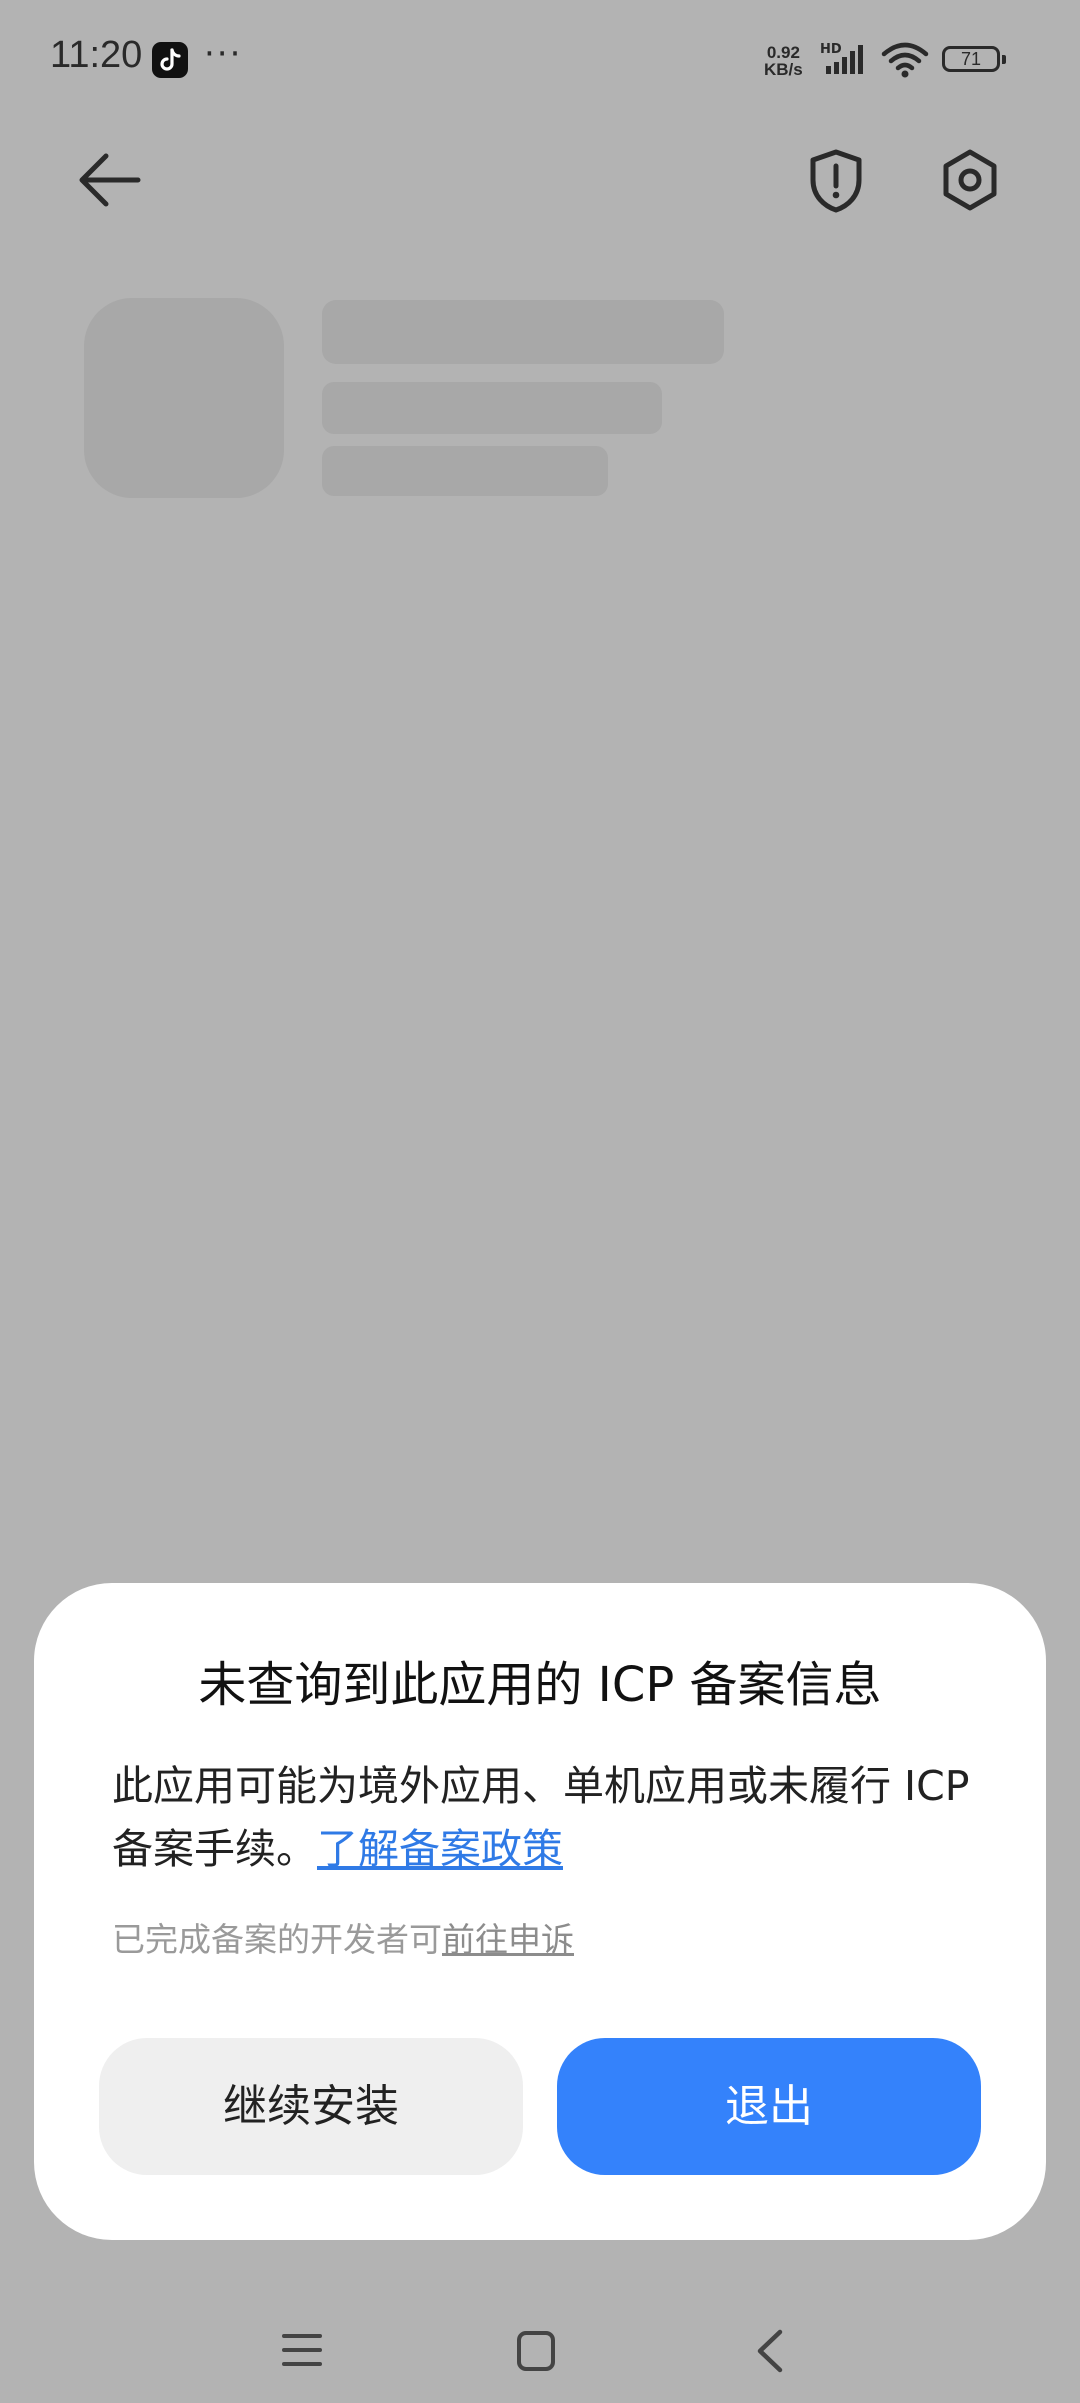 Image resolution: width=1080 pixels, height=2403 pixels. I want to click on status-bar: 11:20 ··· 0.92 KB/s HD 71, so click(540, 60).